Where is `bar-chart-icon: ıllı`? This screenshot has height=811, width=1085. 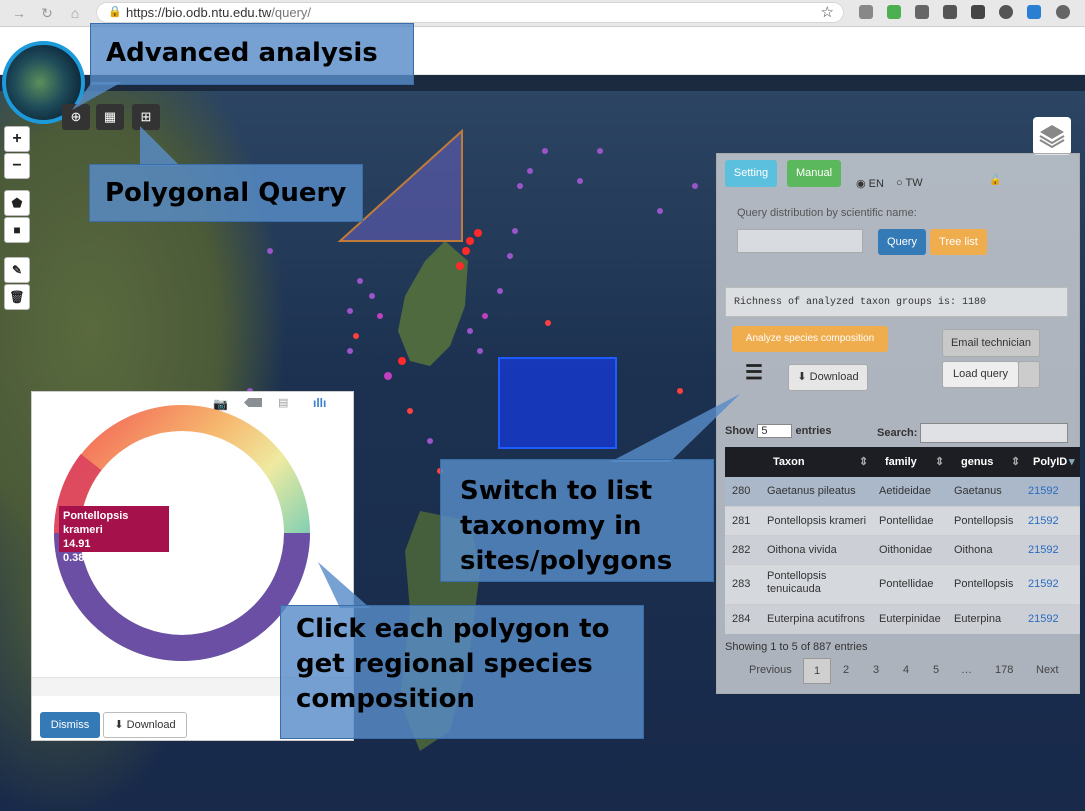
bar-chart-icon: ıllı is located at coordinates (319, 403).